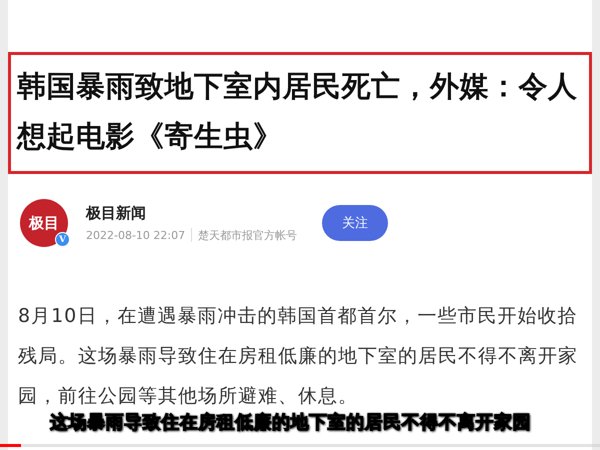 Image resolution: width=600 pixels, height=450 pixels. Describe the element at coordinates (44, 223) in the screenshot. I see `publisher-logo: 极目 V` at that location.